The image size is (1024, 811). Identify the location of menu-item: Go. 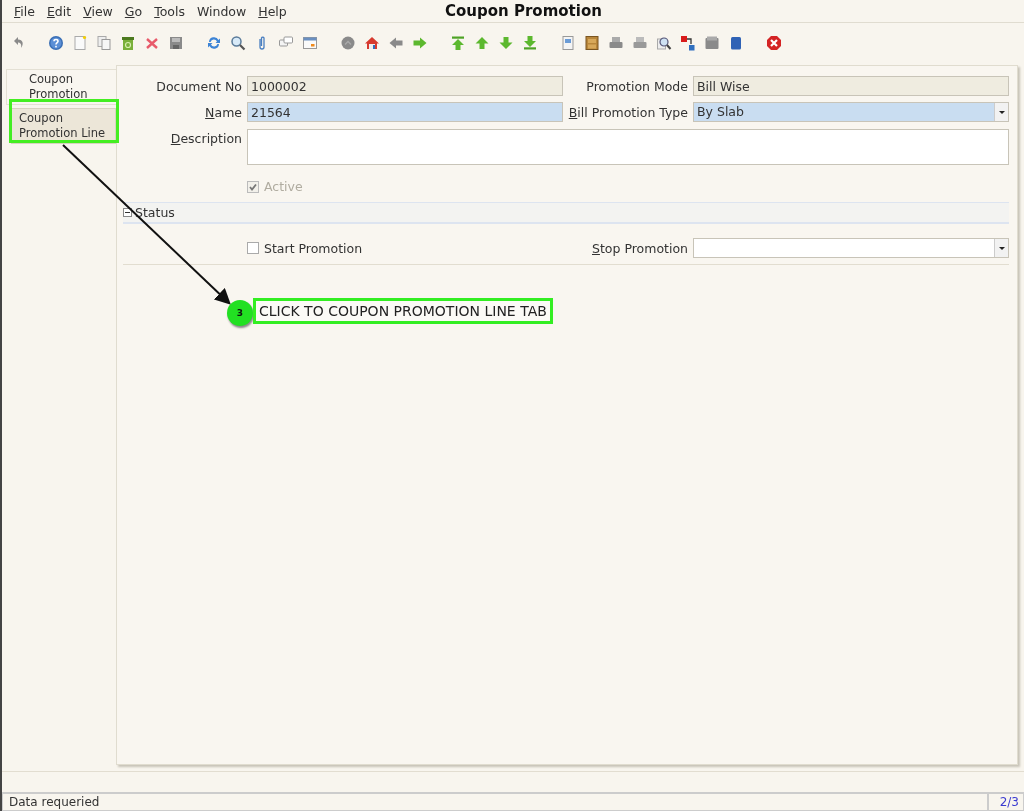
(133, 11).